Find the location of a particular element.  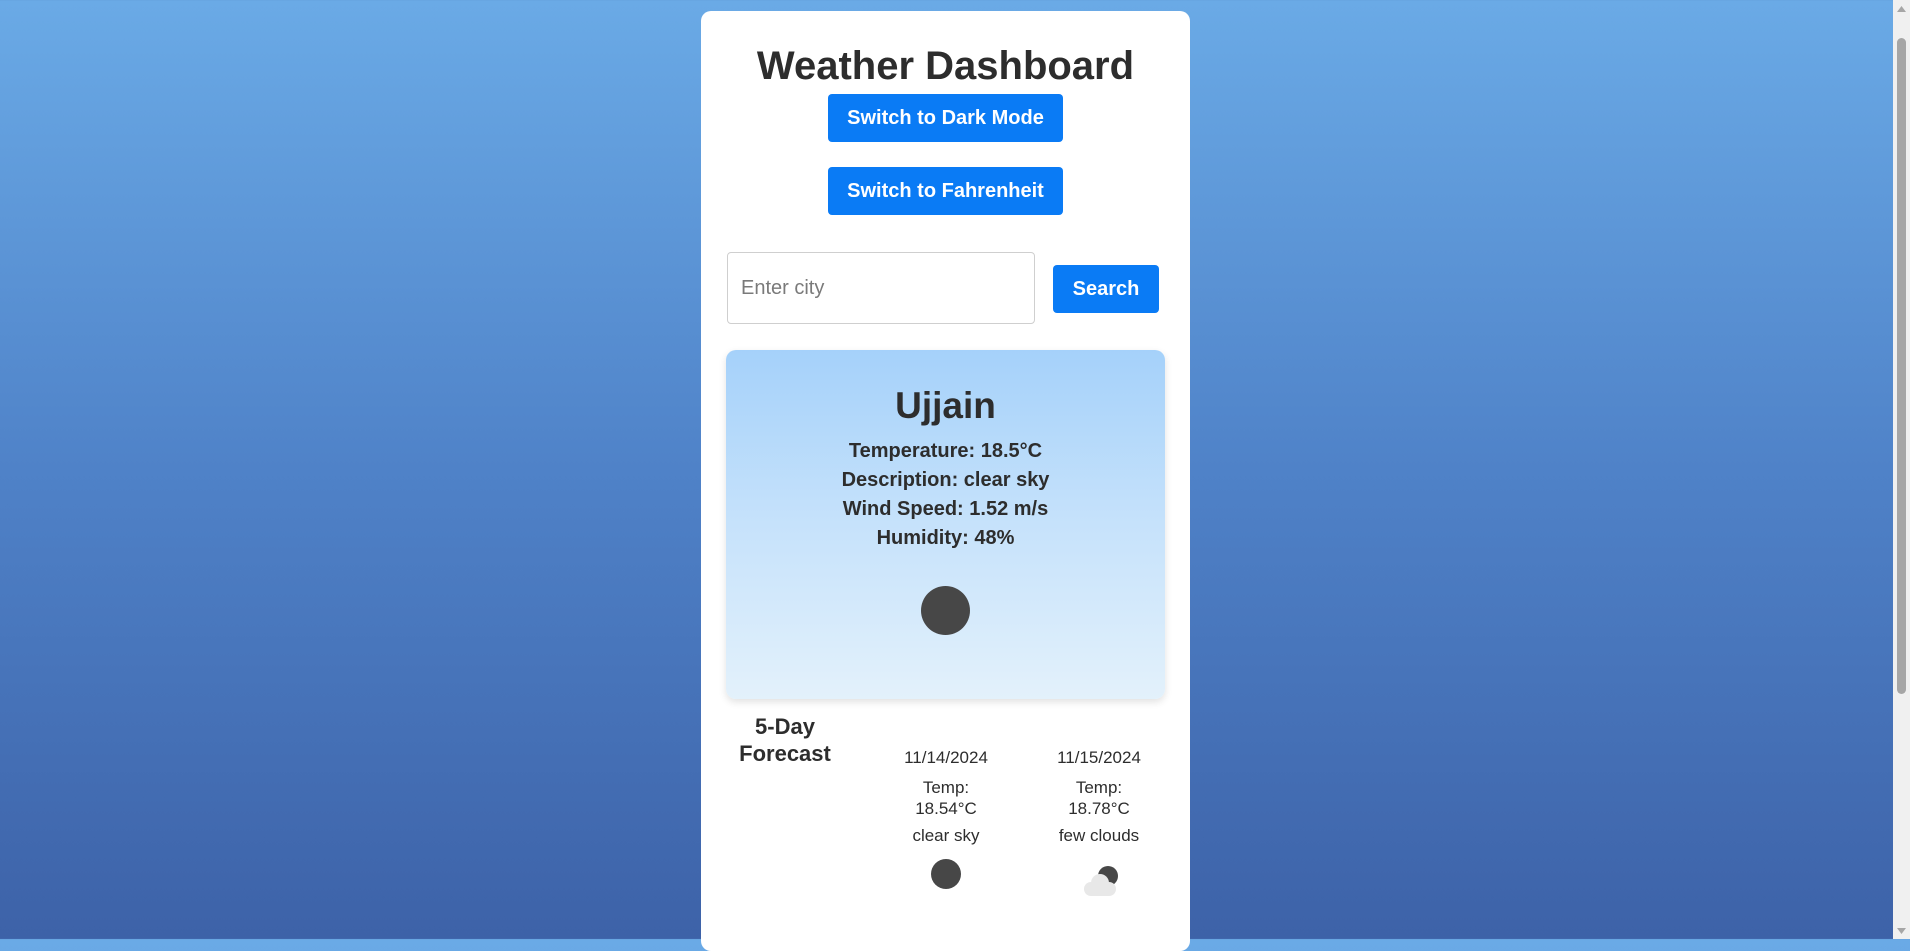

forecast-day: 11/15/2024 Temp: 18.78°C few clouds is located at coordinates (1099, 797).